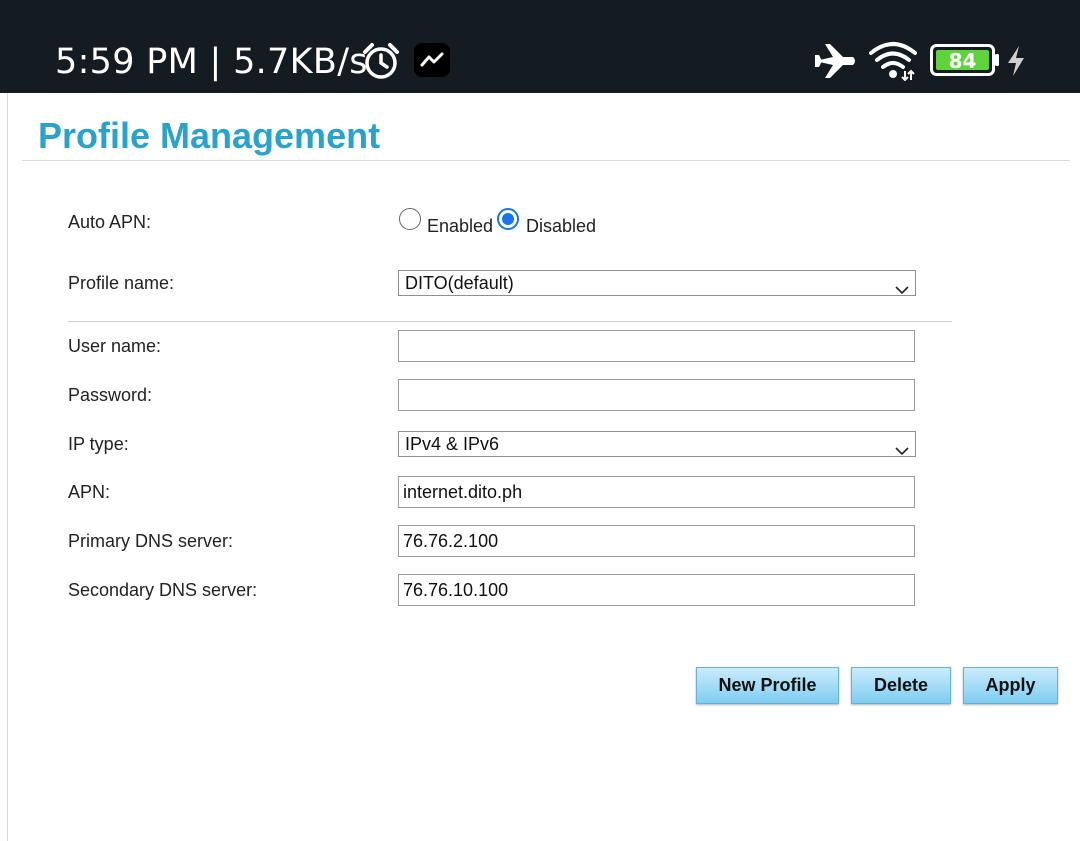  Describe the element at coordinates (656, 395) in the screenshot. I see `password-input` at that location.